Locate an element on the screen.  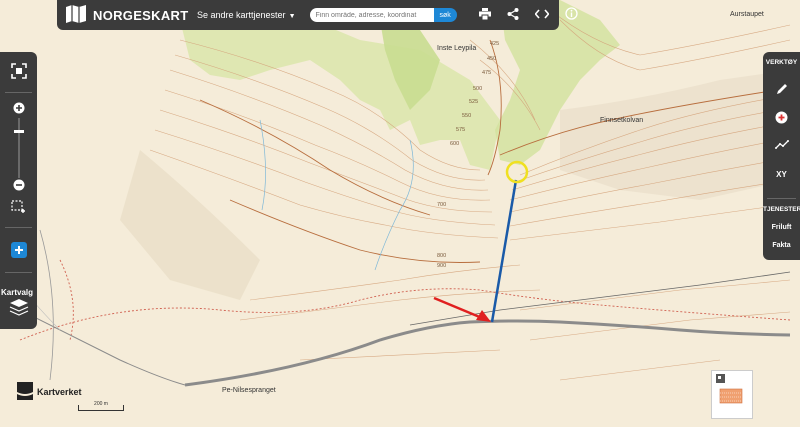
contour-label: 700 is located at coordinates (442, 205).